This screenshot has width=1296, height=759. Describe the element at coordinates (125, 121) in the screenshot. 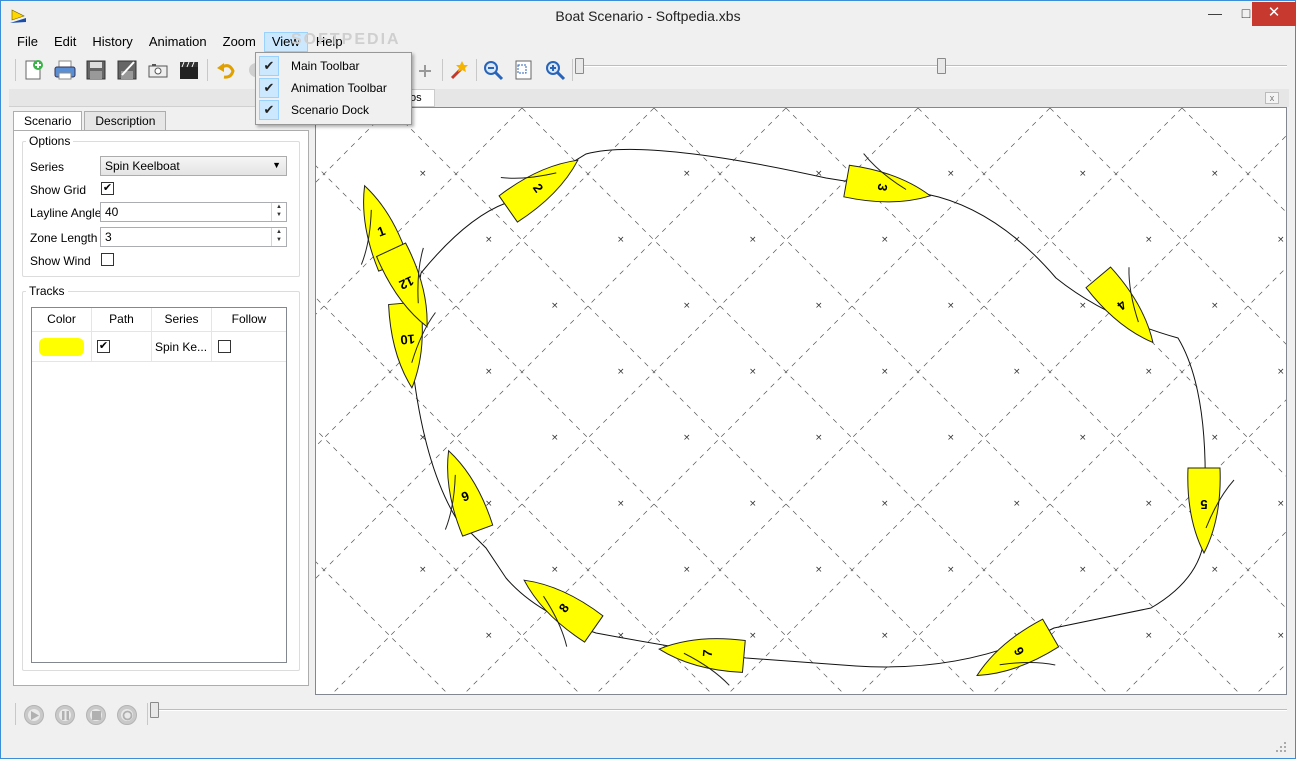

I see `tab-description: Description` at that location.